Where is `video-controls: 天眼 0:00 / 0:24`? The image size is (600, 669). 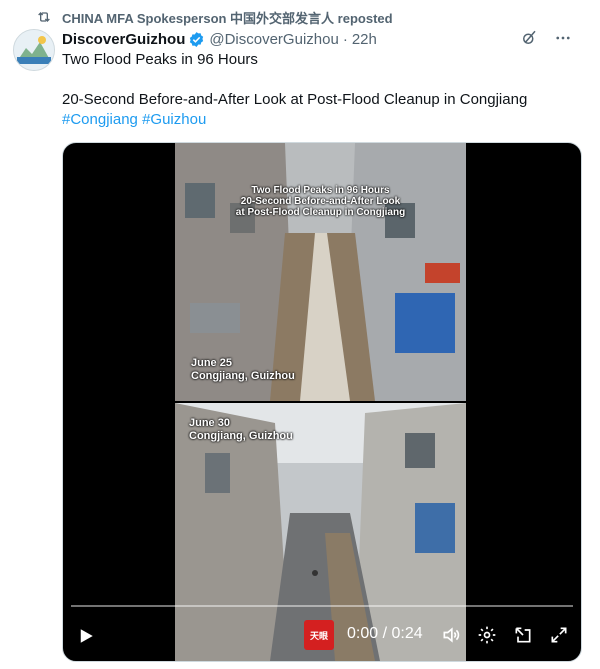 video-controls: 天眼 0:00 / 0:24 is located at coordinates (322, 631).